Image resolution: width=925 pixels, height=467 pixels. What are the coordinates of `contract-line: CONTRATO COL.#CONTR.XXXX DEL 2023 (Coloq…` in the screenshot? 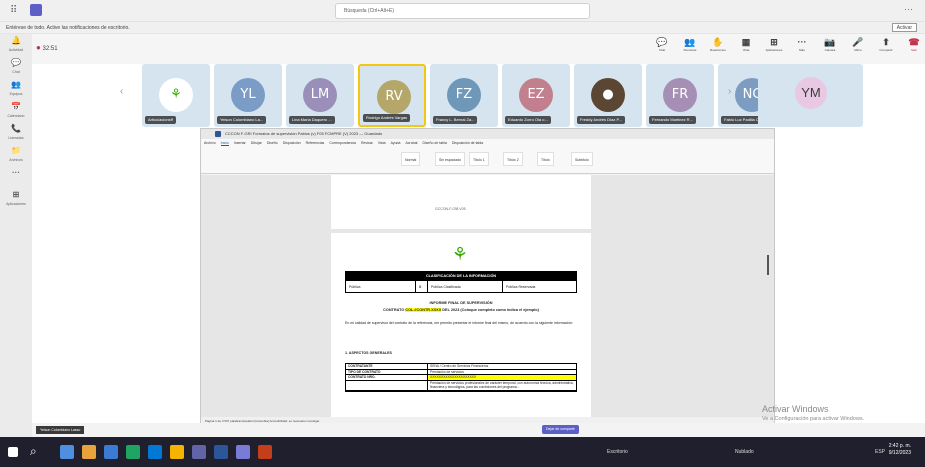 It's located at (461, 310).